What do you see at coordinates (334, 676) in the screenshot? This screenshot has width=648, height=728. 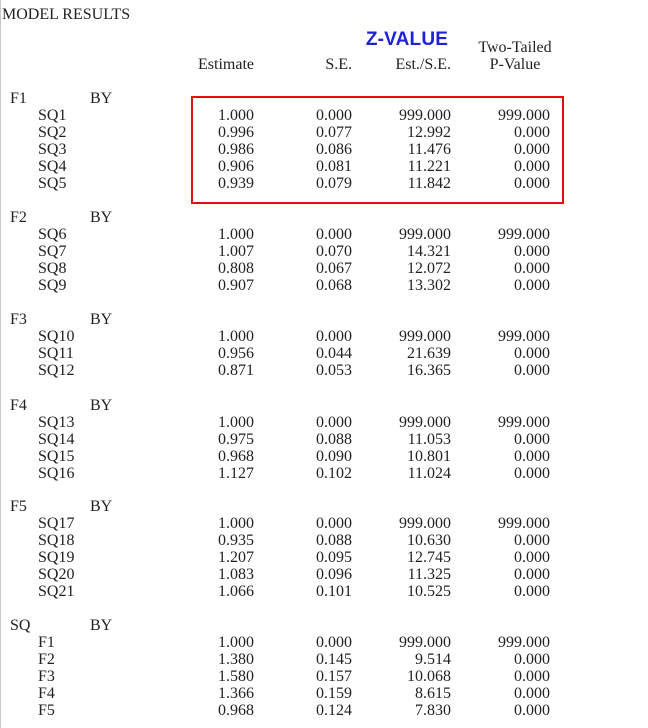 I see `se-value: 0.157` at bounding box center [334, 676].